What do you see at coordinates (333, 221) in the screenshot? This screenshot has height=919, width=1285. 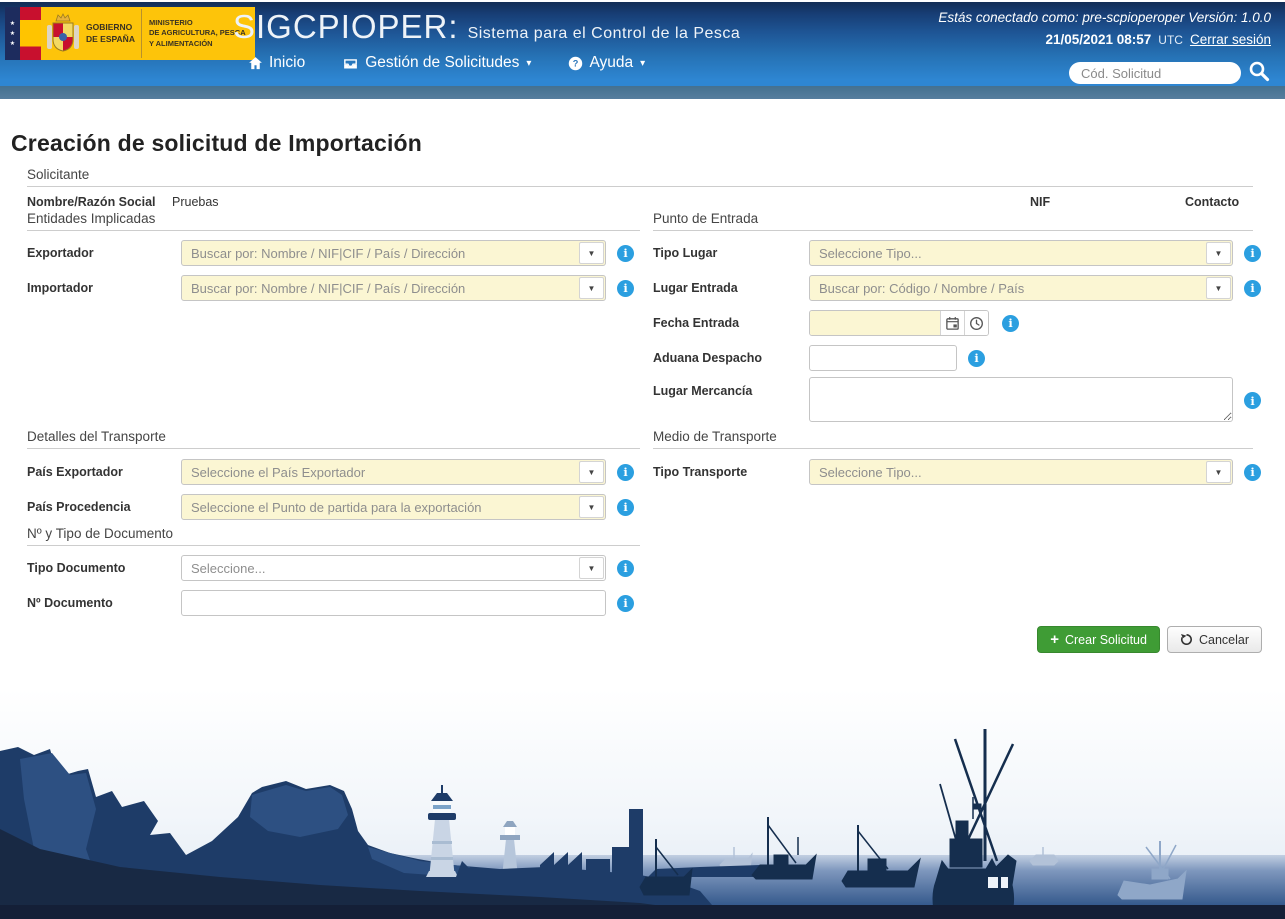 I see `section-entidades: Entidades Implicadas` at bounding box center [333, 221].